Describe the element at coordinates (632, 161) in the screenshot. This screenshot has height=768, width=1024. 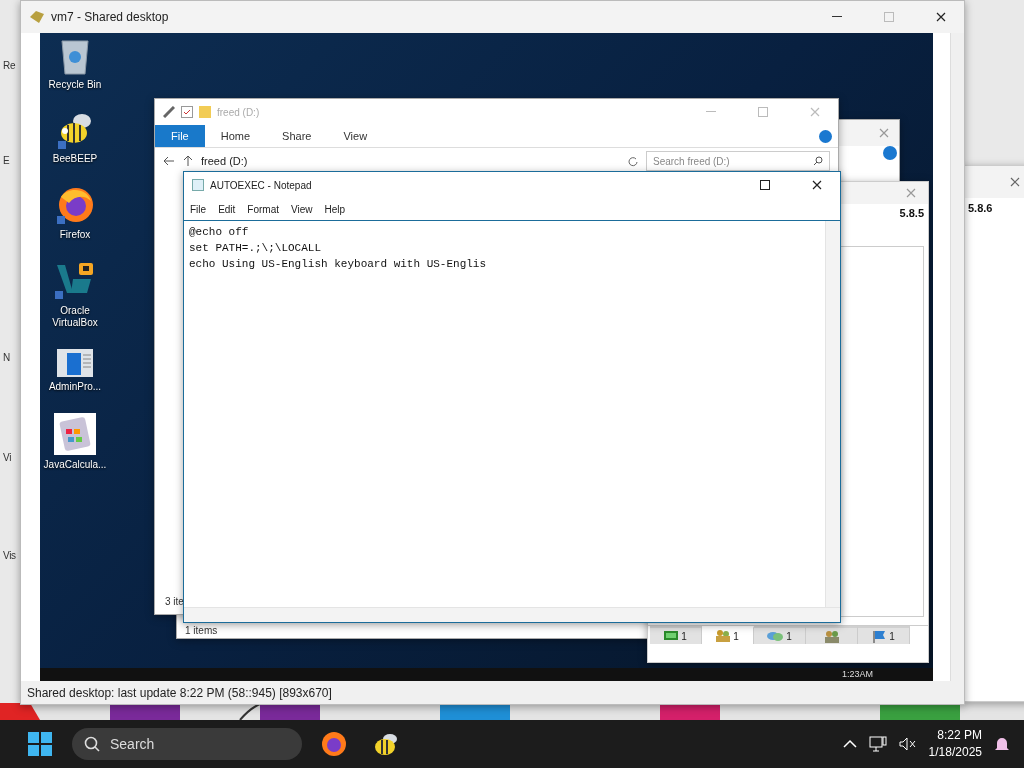
I see `refresh-icon` at that location.